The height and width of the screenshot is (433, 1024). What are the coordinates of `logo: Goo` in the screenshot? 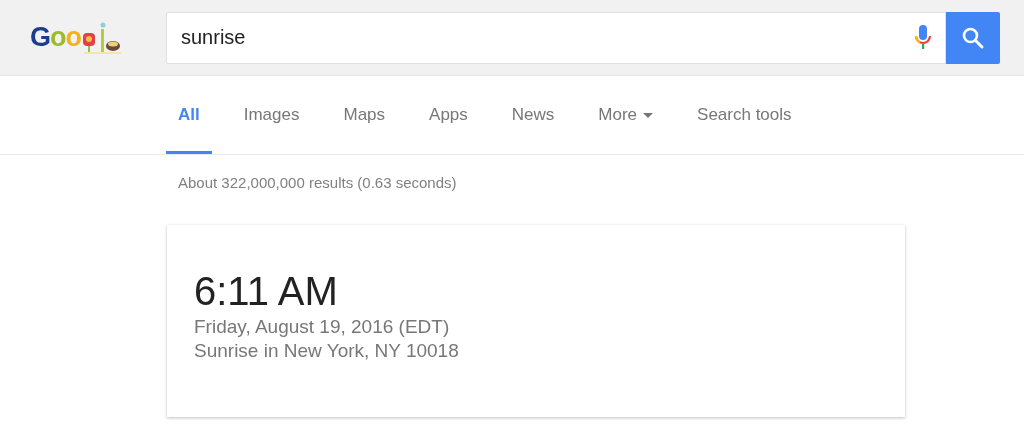 It's located at (55, 37).